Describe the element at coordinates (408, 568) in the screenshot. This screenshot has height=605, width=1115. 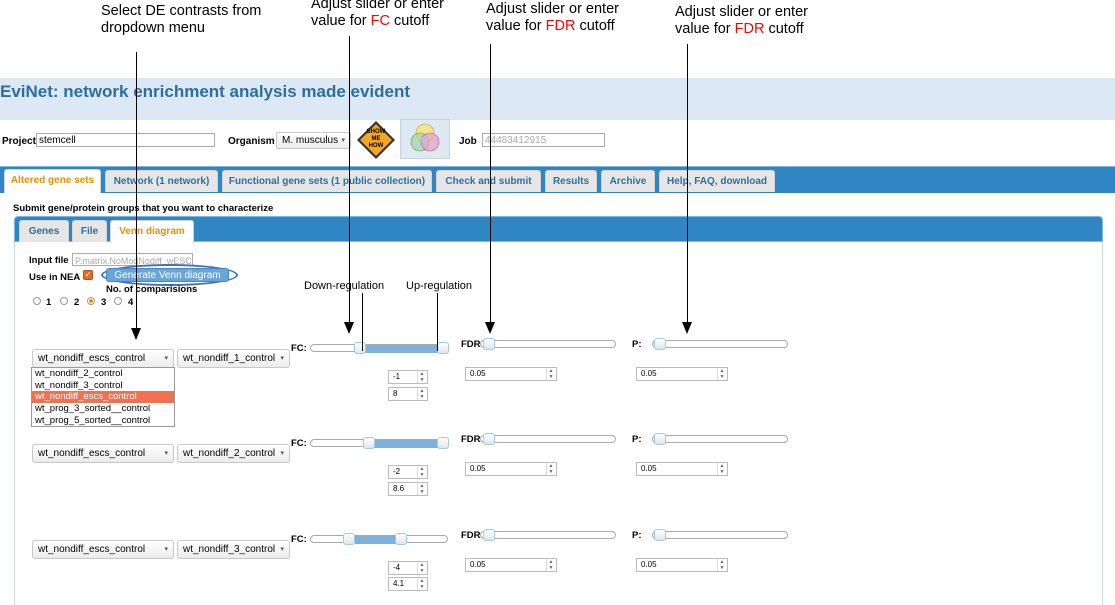
I see `fc-low-input-3: -4 ▲ ▼` at that location.